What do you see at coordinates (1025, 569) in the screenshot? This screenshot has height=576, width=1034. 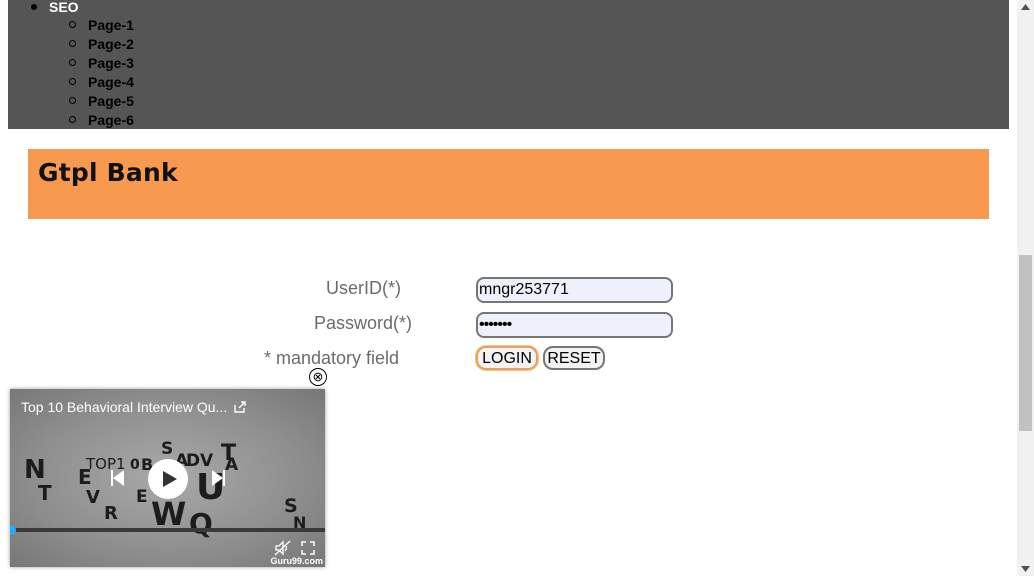 I see `scroll-down-arrow-icon` at bounding box center [1025, 569].